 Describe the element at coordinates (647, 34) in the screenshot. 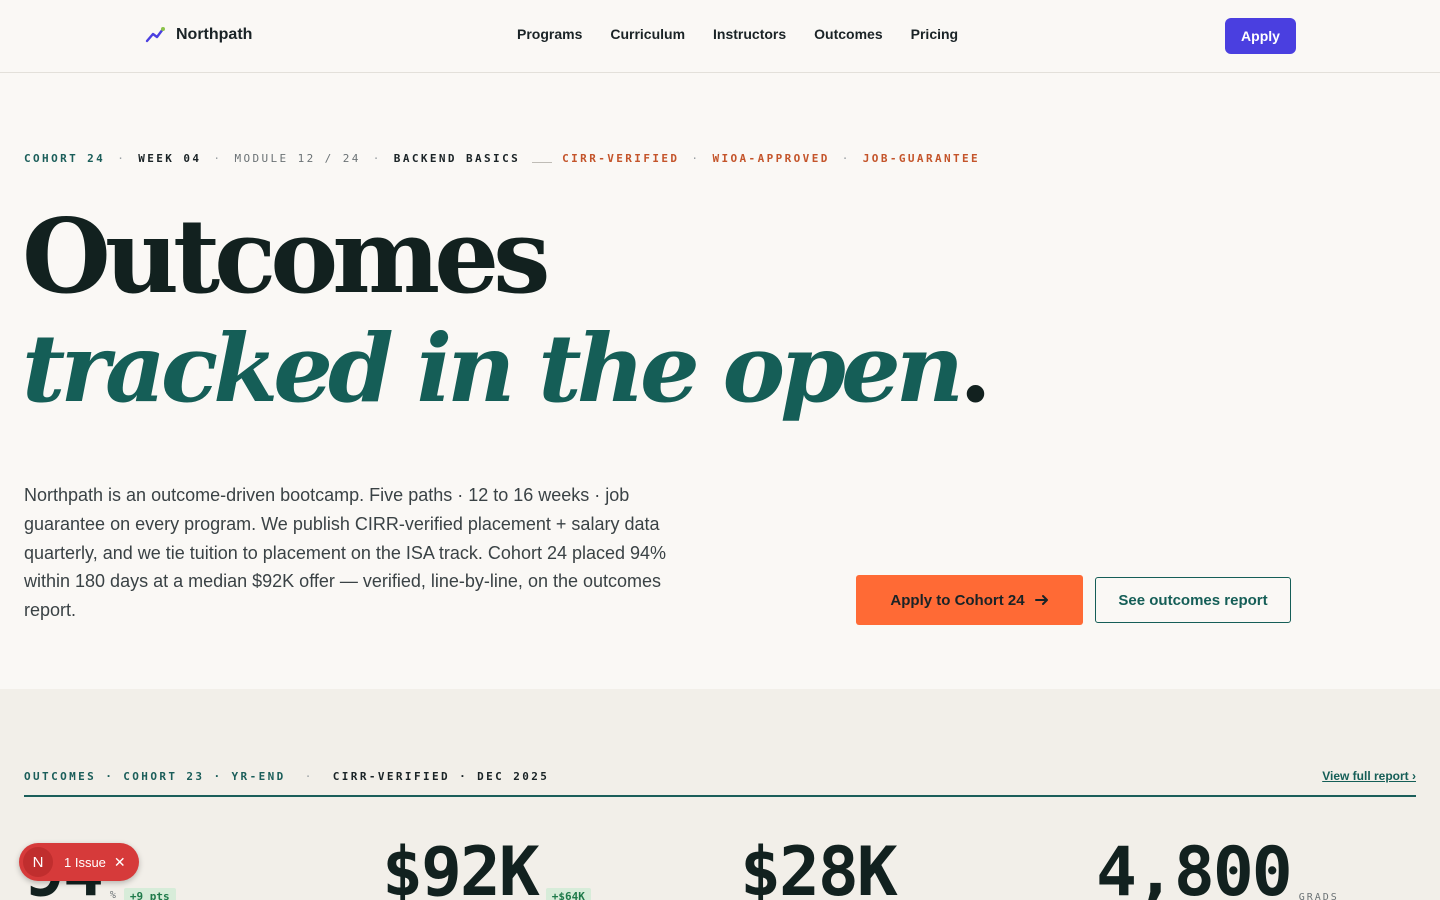

I see `nav-curriculum: Curriculum` at that location.